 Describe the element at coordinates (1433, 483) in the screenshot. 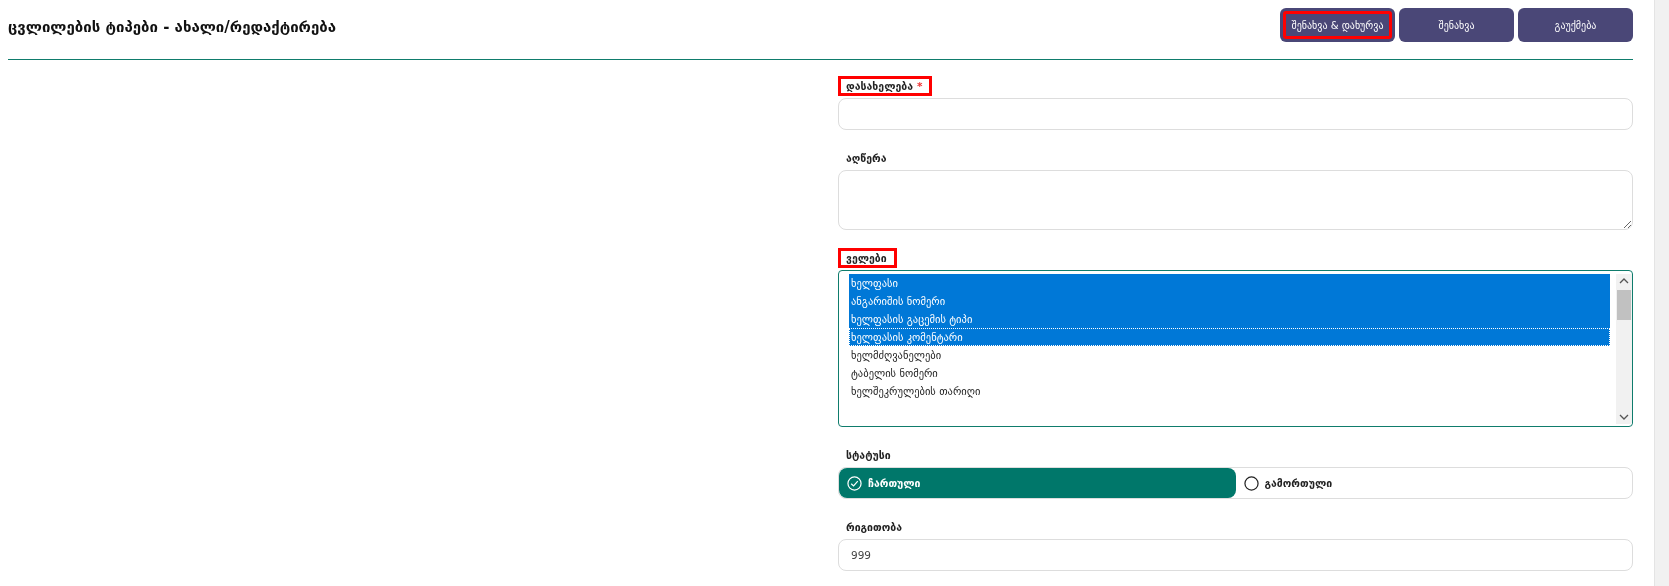

I see `status-option: გამორთული` at that location.